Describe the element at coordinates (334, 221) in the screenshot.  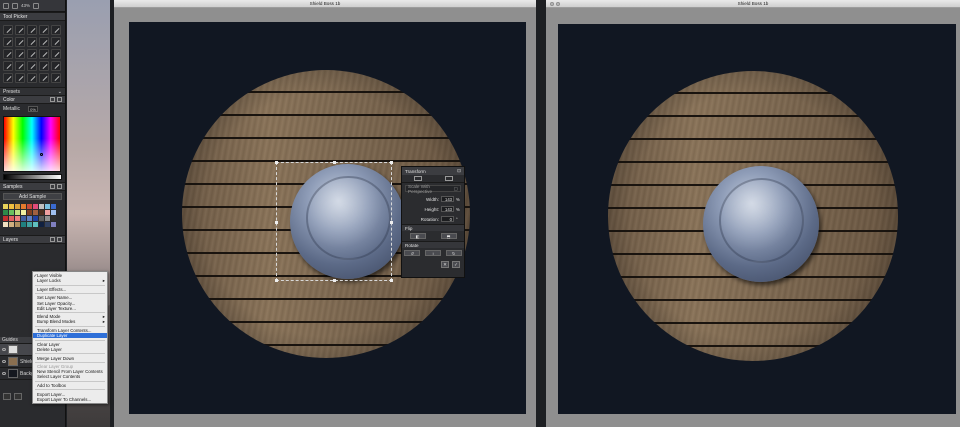
I see `transform-selection` at that location.